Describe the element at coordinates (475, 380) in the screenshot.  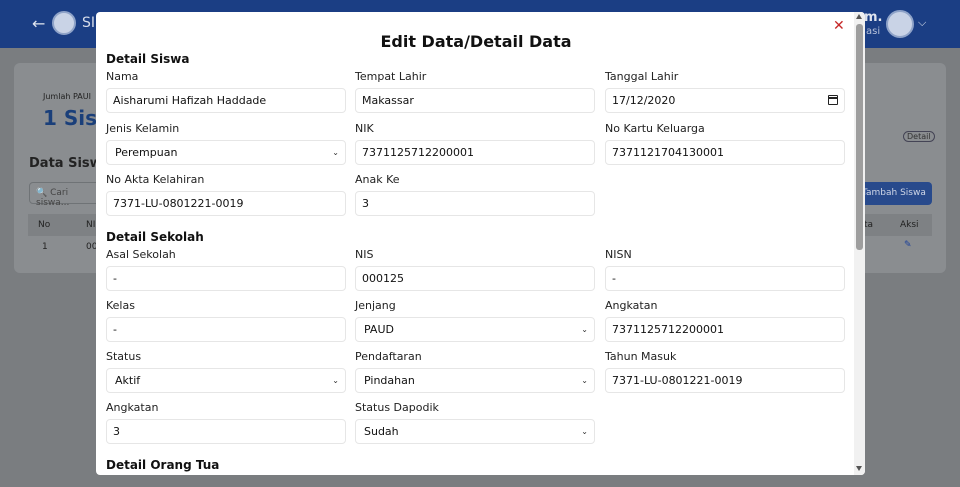
I see `pendaftaran-select: Pindahan ⌄` at that location.